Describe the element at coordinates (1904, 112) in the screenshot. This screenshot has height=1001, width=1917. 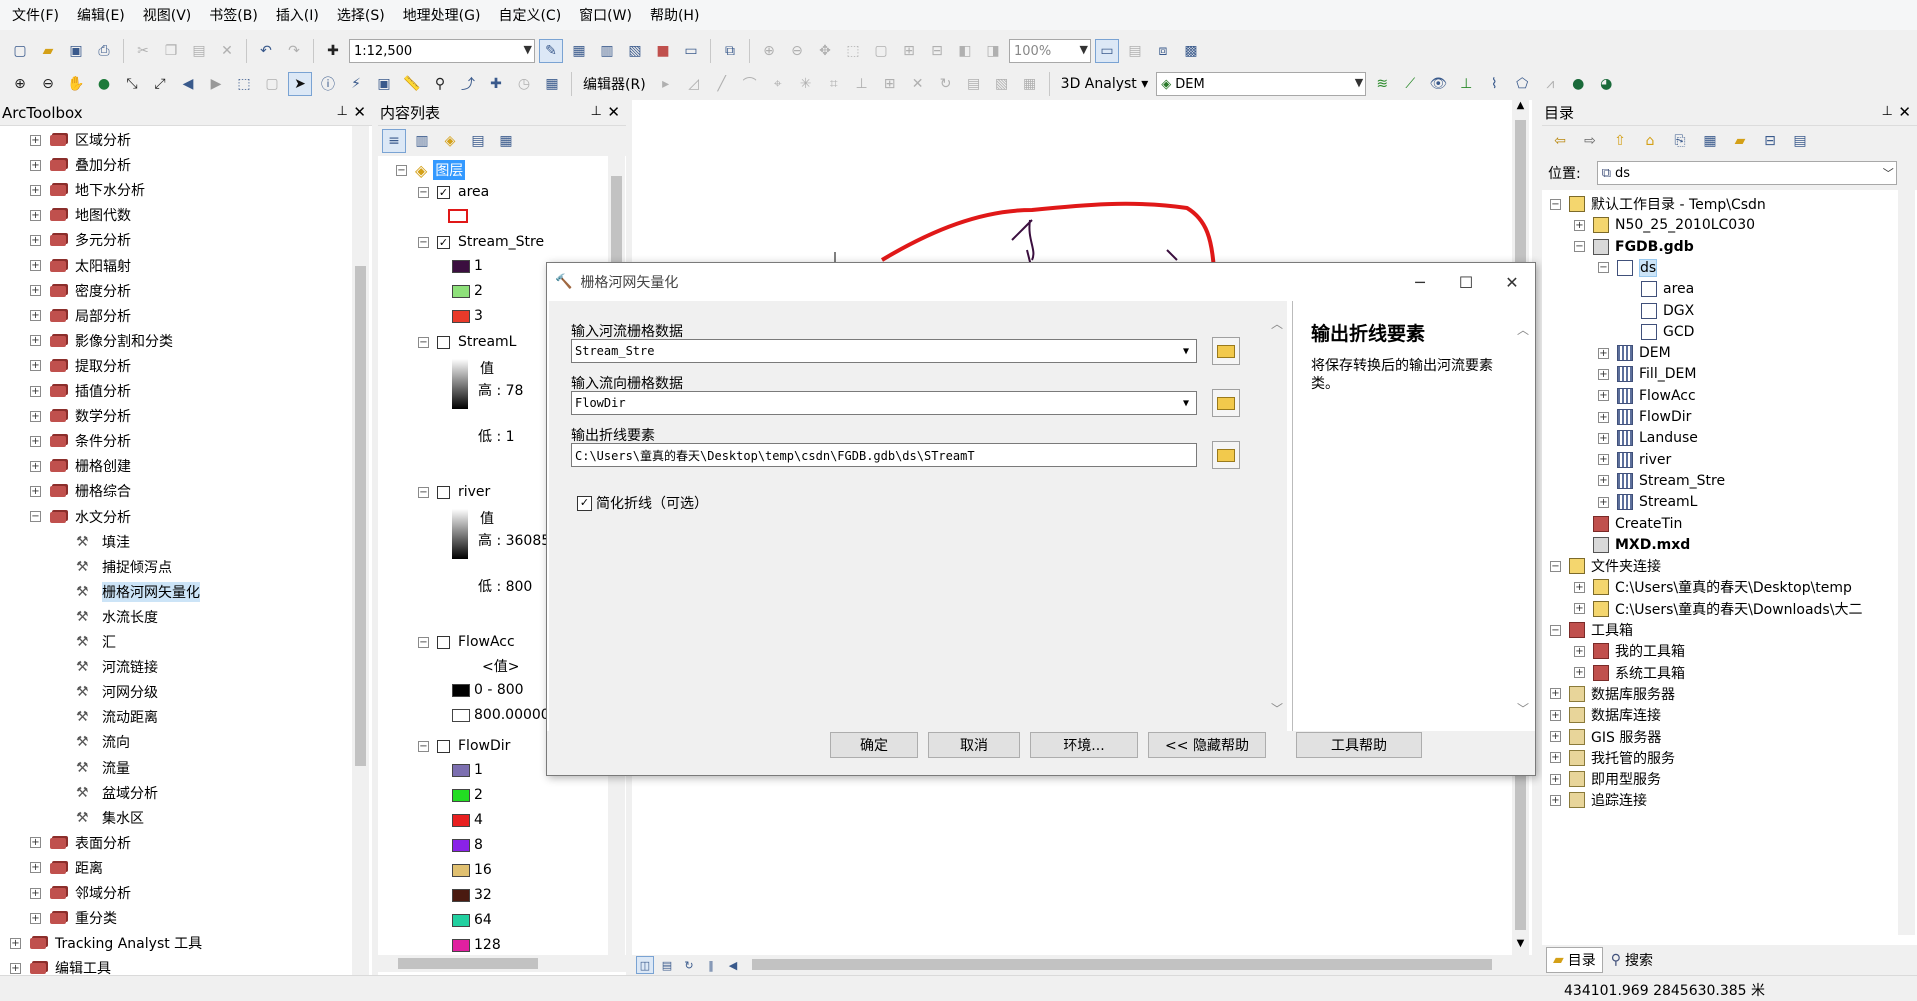
I see `close-icon: ✕` at that location.